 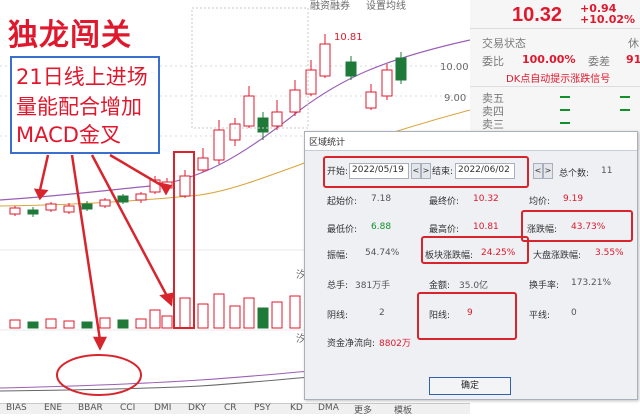 What do you see at coordinates (540, 202) in the screenshot?
I see `stat-label: 均价:` at bounding box center [540, 202].